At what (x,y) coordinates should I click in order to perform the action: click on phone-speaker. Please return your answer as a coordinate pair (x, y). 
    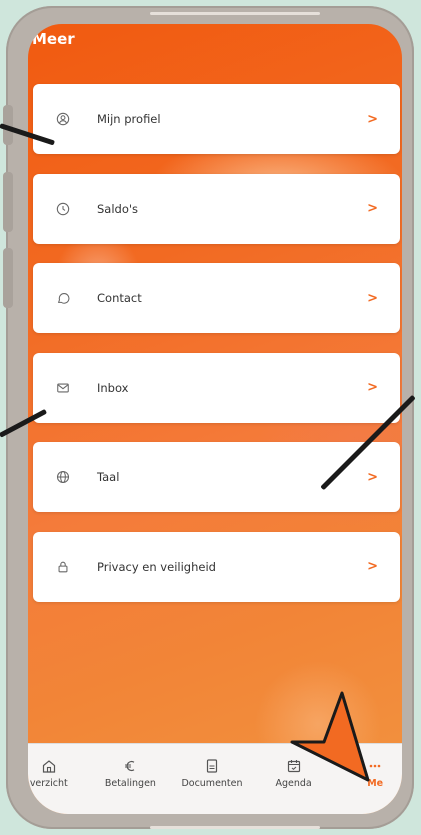
    Looking at the image, I should click on (235, 13).